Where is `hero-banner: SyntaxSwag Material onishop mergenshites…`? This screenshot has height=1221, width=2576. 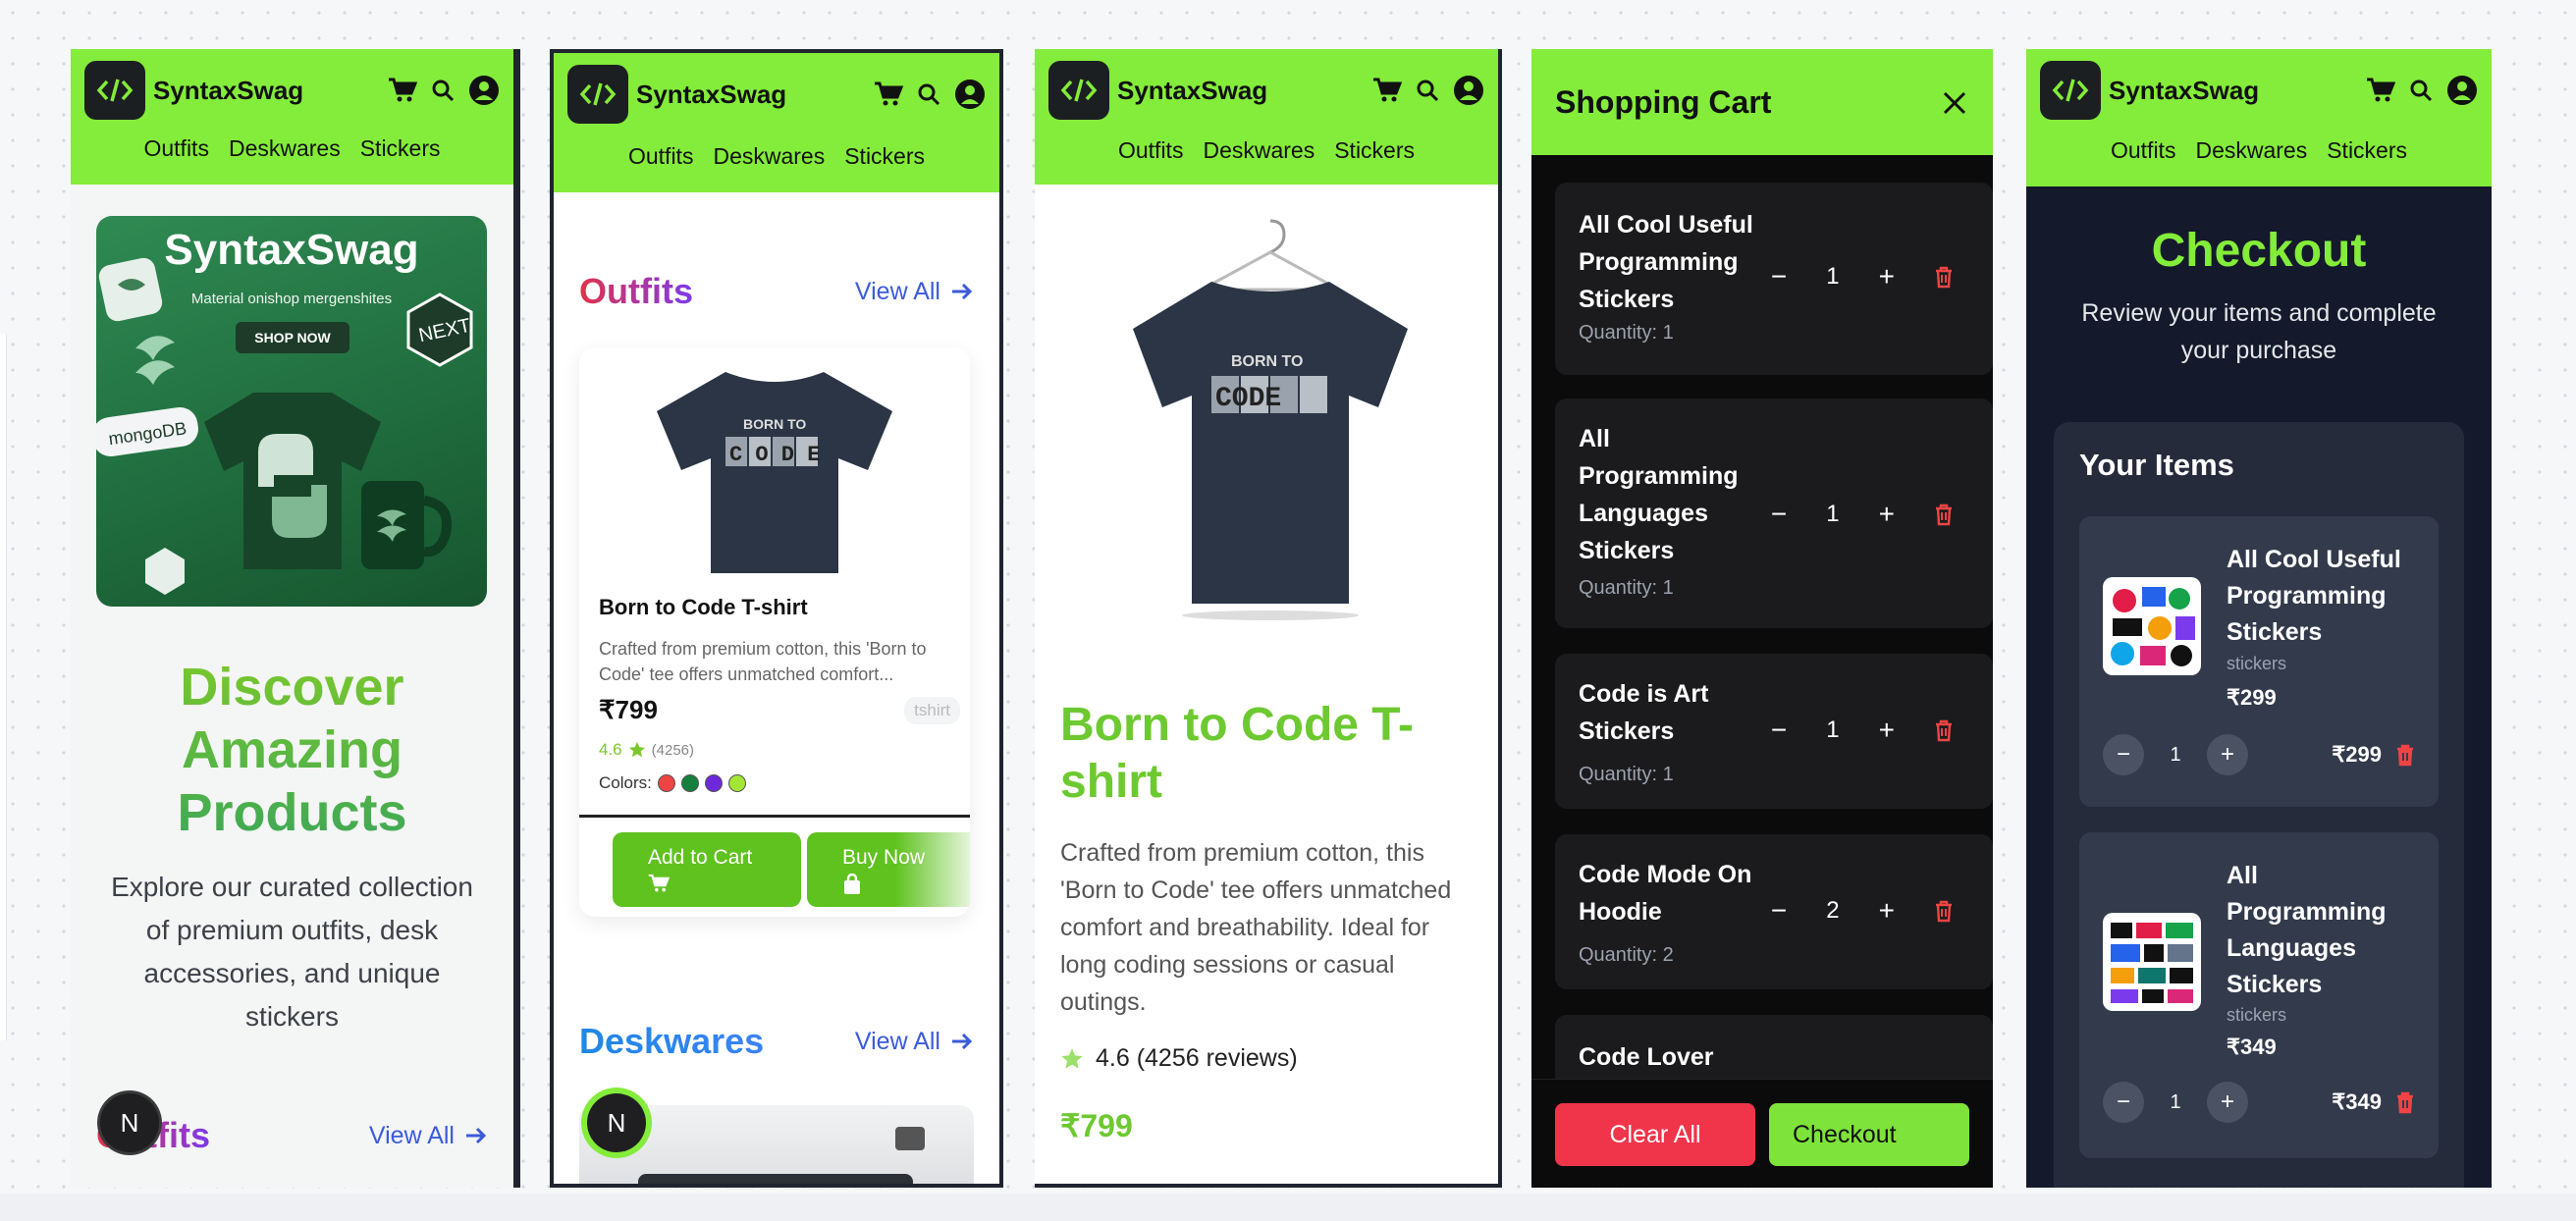 hero-banner: SyntaxSwag Material onishop mergenshites… is located at coordinates (291, 411).